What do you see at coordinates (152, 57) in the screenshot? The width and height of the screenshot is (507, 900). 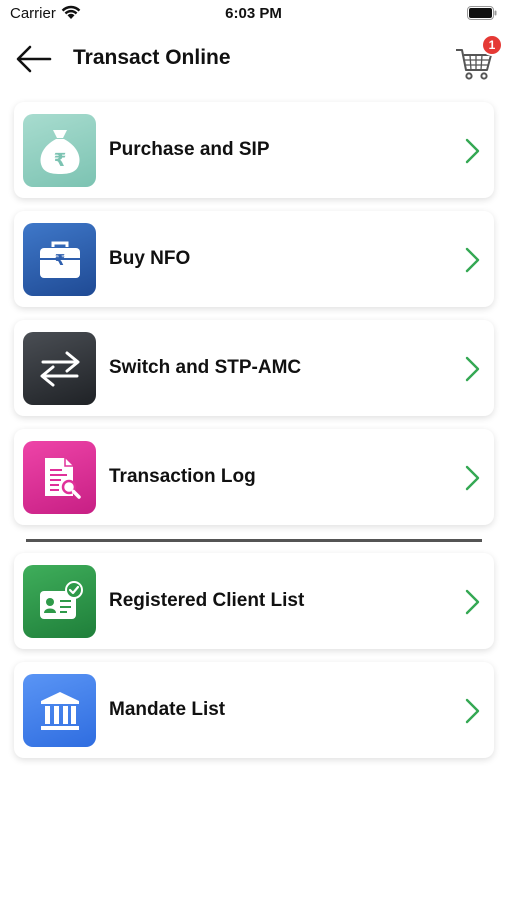 I see `page-title: Transact Online` at bounding box center [152, 57].